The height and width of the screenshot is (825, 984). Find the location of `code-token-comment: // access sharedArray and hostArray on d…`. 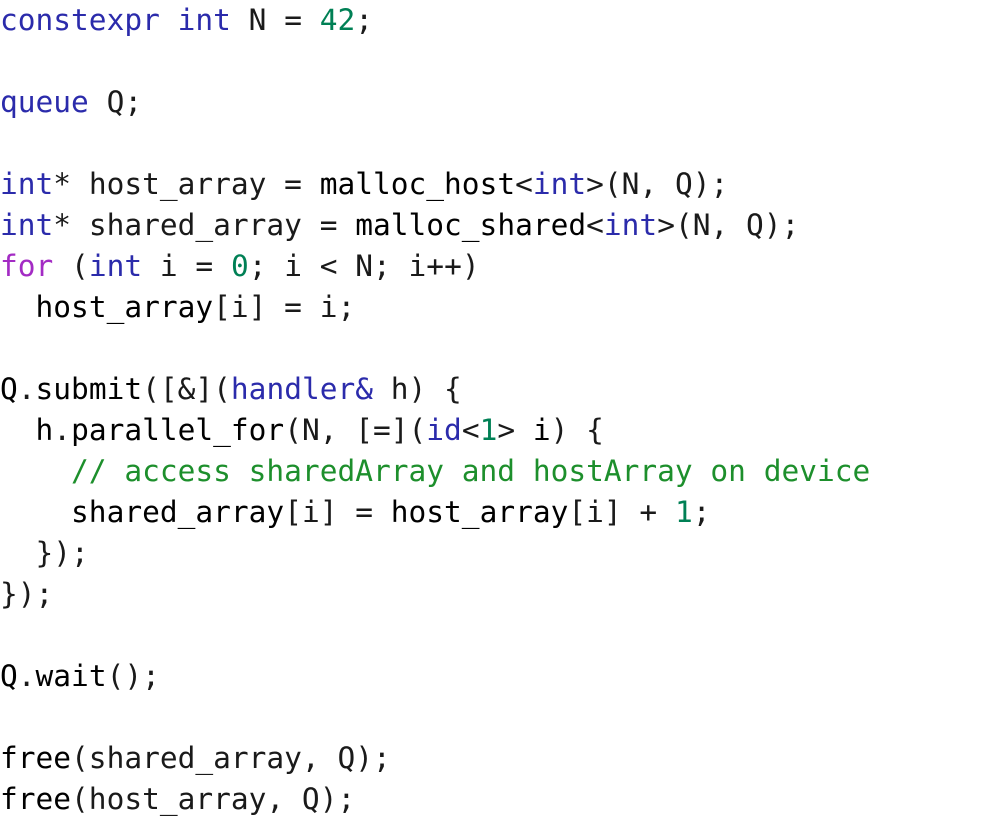

code-token-comment: // access sharedArray and hostArray on d… is located at coordinates (471, 471).